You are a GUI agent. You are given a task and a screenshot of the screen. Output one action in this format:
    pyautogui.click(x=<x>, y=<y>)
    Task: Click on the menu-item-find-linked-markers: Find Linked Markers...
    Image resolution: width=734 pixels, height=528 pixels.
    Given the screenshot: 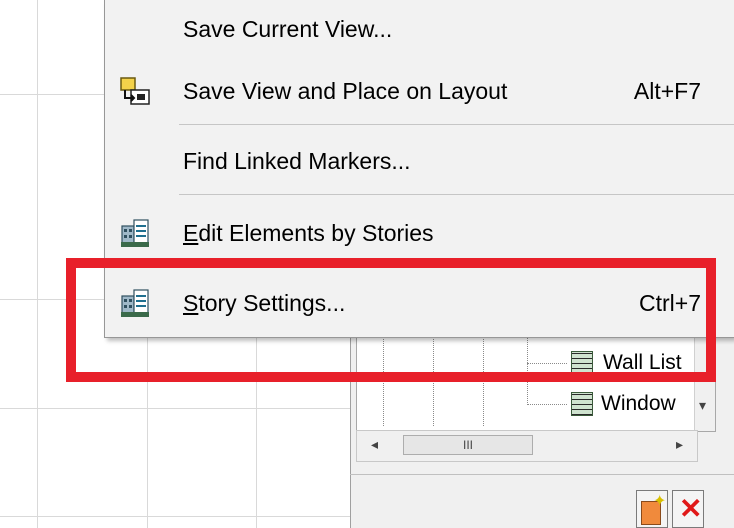 What is the action you would take?
    pyautogui.click(x=419, y=162)
    